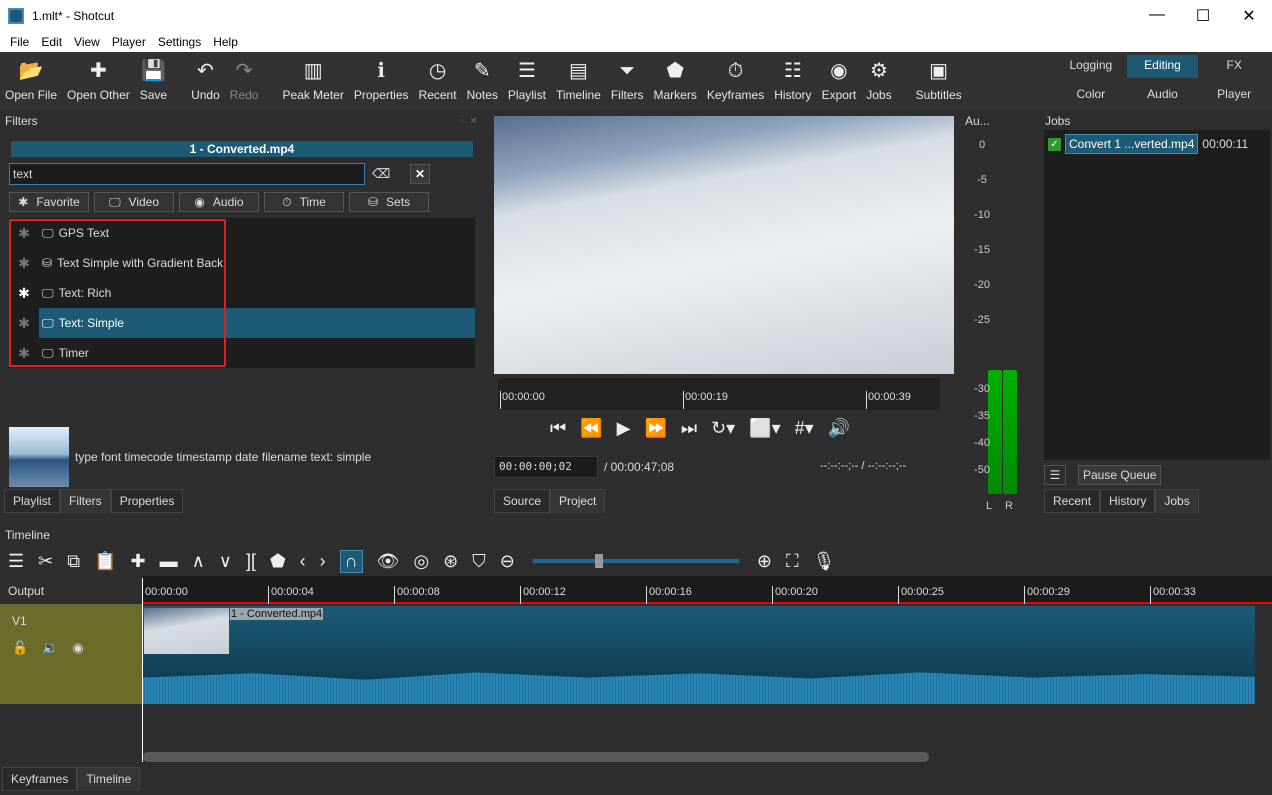 The height and width of the screenshot is (795, 1272). What do you see at coordinates (479, 561) in the screenshot?
I see `ripple-markers-icon: ⛉` at bounding box center [479, 561].